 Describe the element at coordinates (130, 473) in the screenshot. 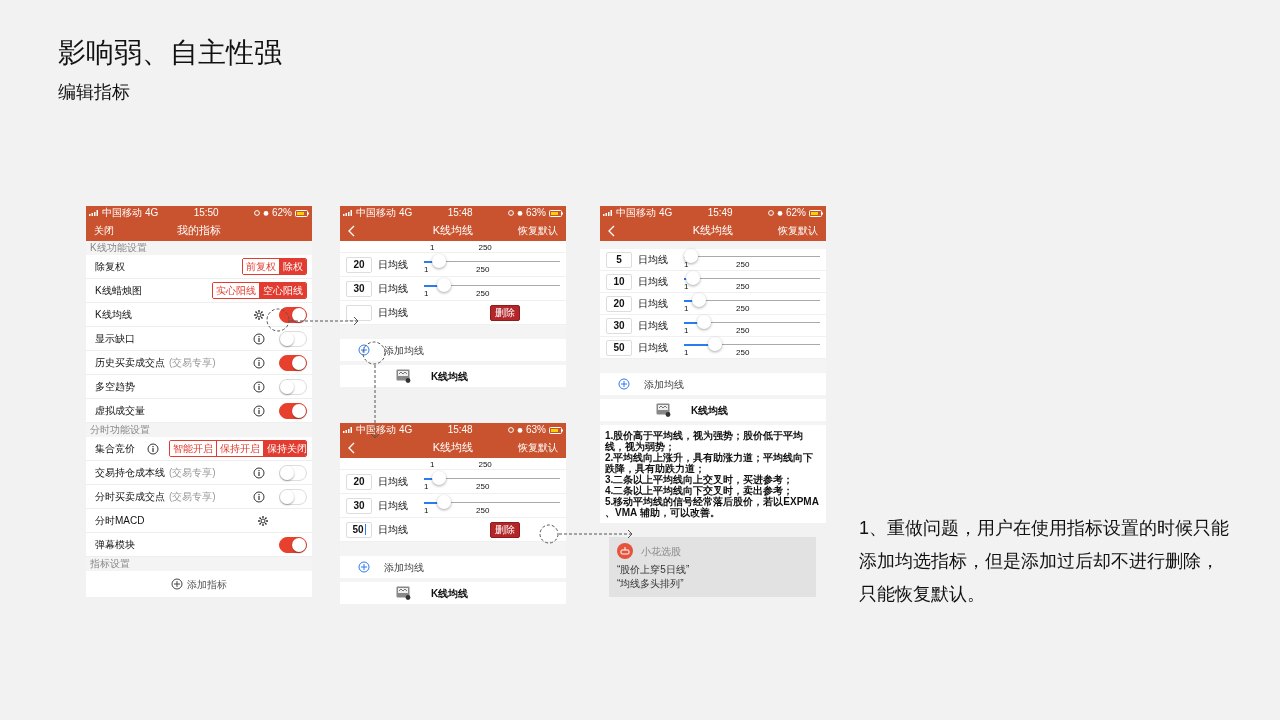

I see `setting-label: 交易持仓成本线` at that location.